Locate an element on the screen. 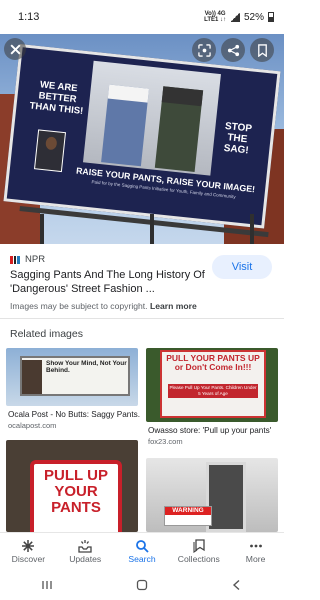 The width and height of the screenshot is (320, 600). bottom-nav: Discover Updates Search Collections More is located at coordinates (142, 551).